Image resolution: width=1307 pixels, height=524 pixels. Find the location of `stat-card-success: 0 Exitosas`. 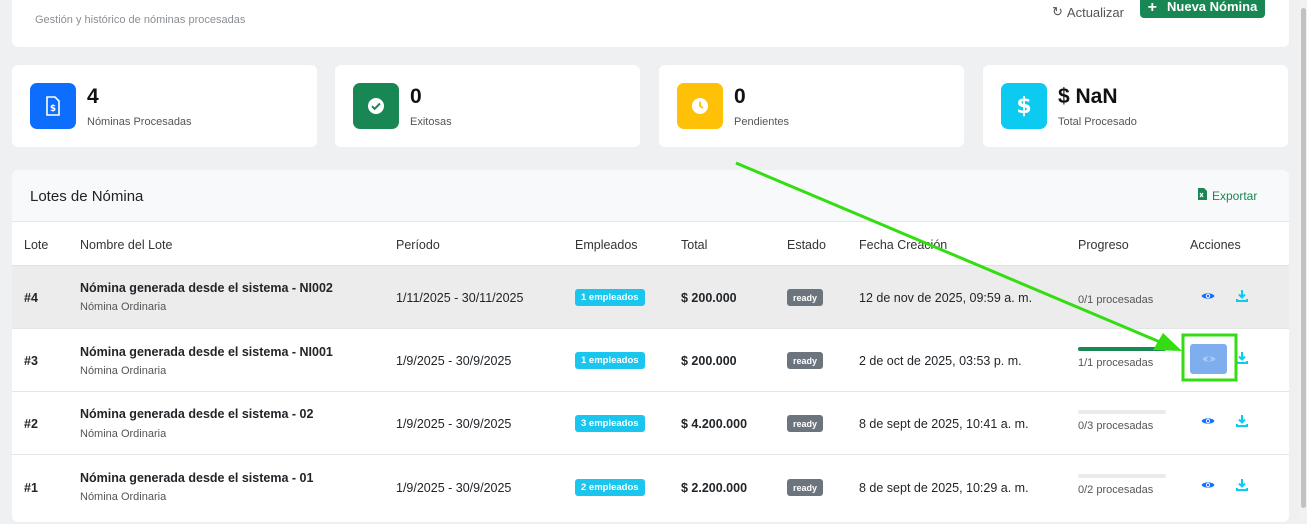

stat-card-success: 0 Exitosas is located at coordinates (487, 106).